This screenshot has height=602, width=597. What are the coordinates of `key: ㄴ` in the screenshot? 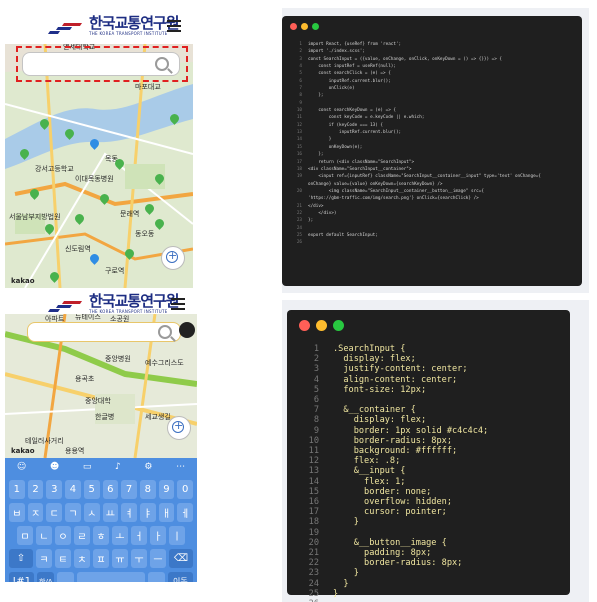 It's located at (44, 535).